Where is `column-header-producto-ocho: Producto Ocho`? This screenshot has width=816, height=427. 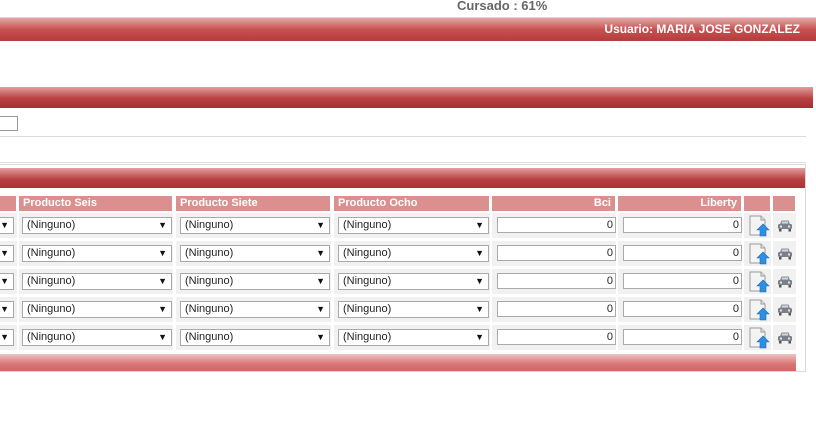
column-header-producto-ocho: Producto Ocho is located at coordinates (411, 203).